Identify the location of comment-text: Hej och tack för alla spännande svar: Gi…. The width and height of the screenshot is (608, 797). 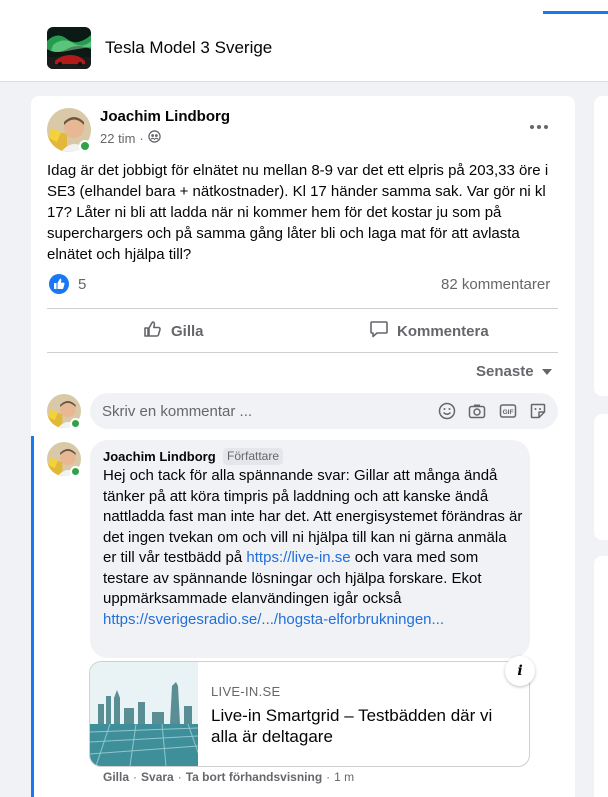
(313, 548).